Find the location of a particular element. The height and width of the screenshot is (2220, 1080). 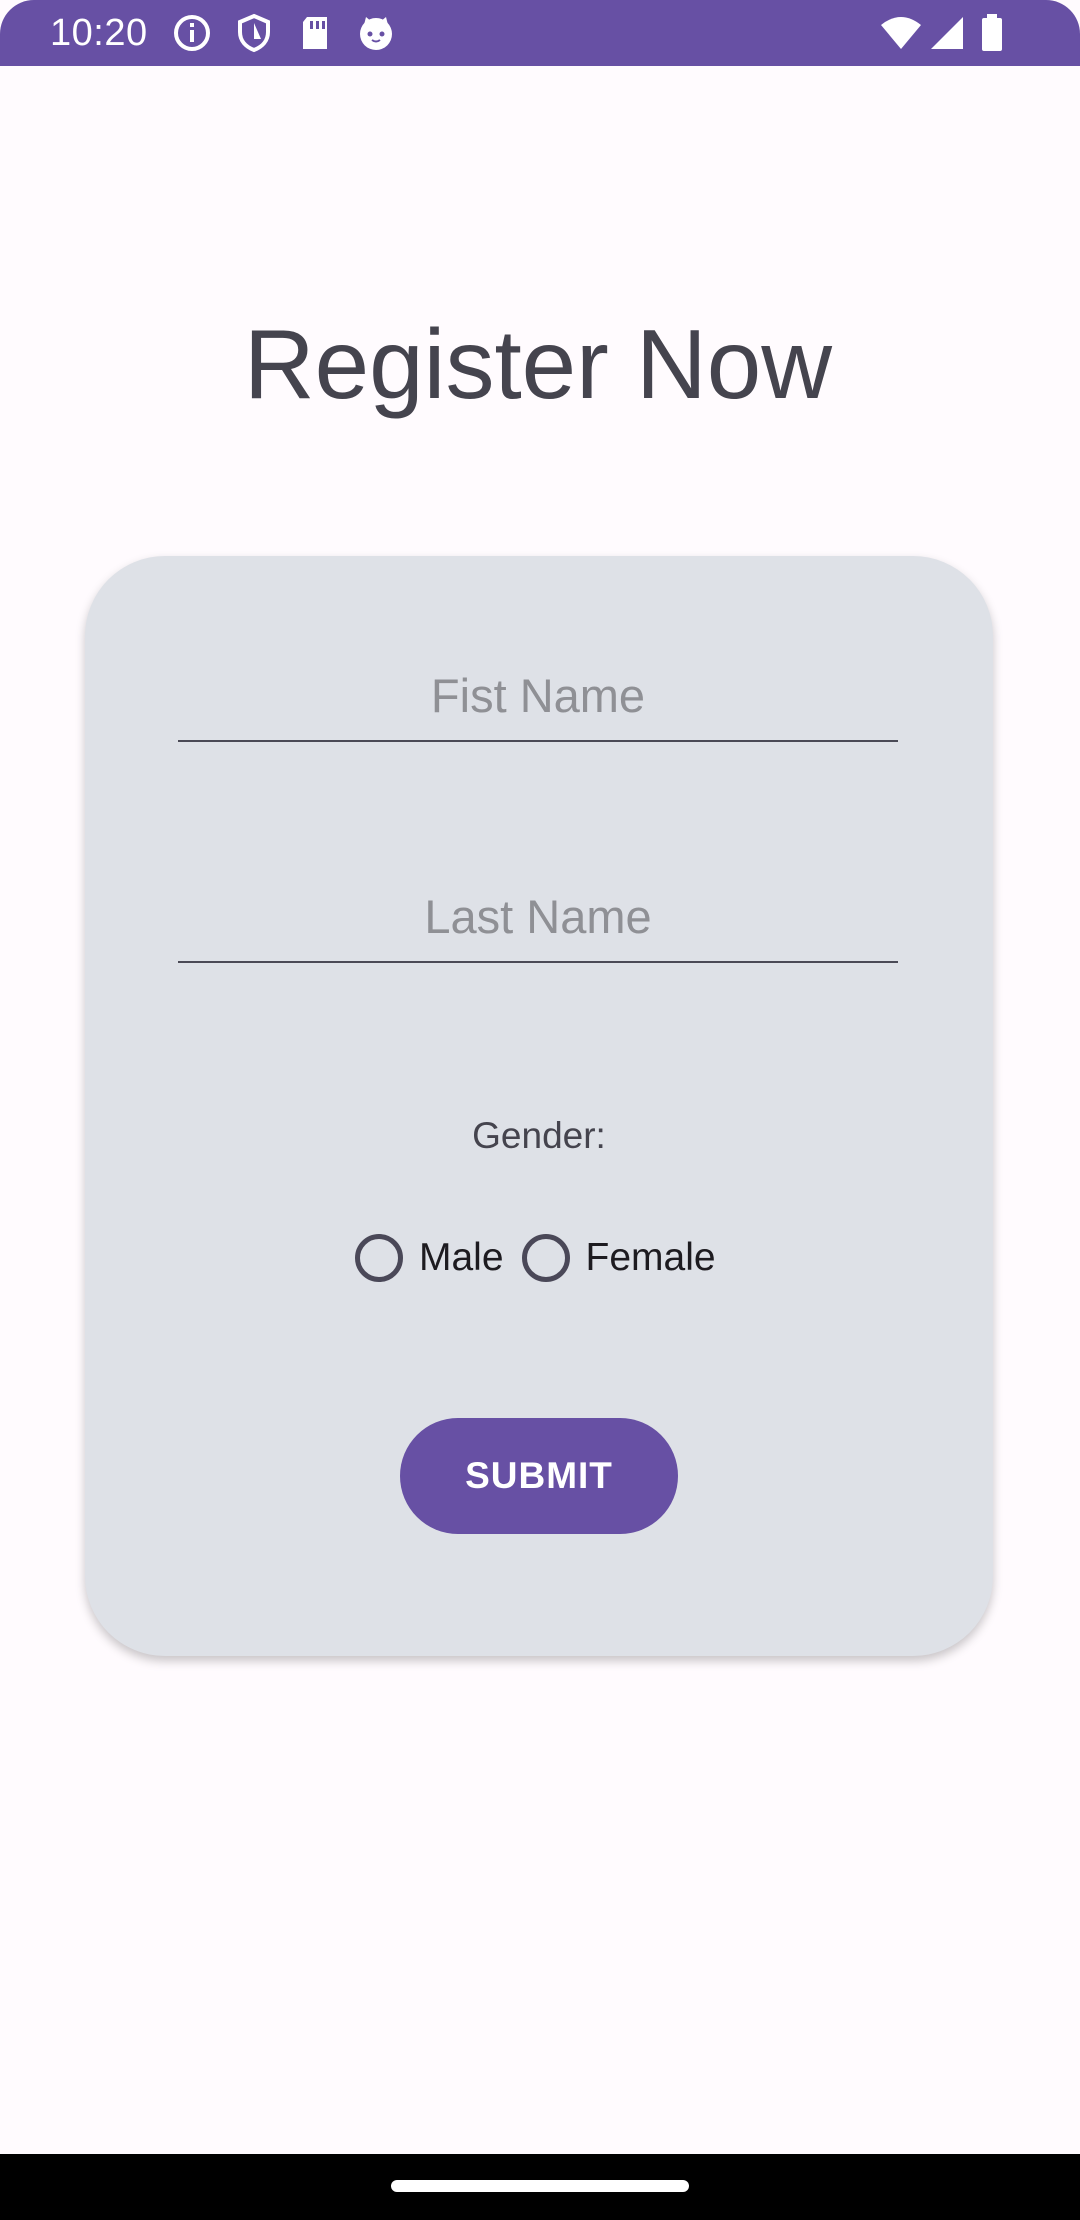

shield-icon is located at coordinates (254, 33).